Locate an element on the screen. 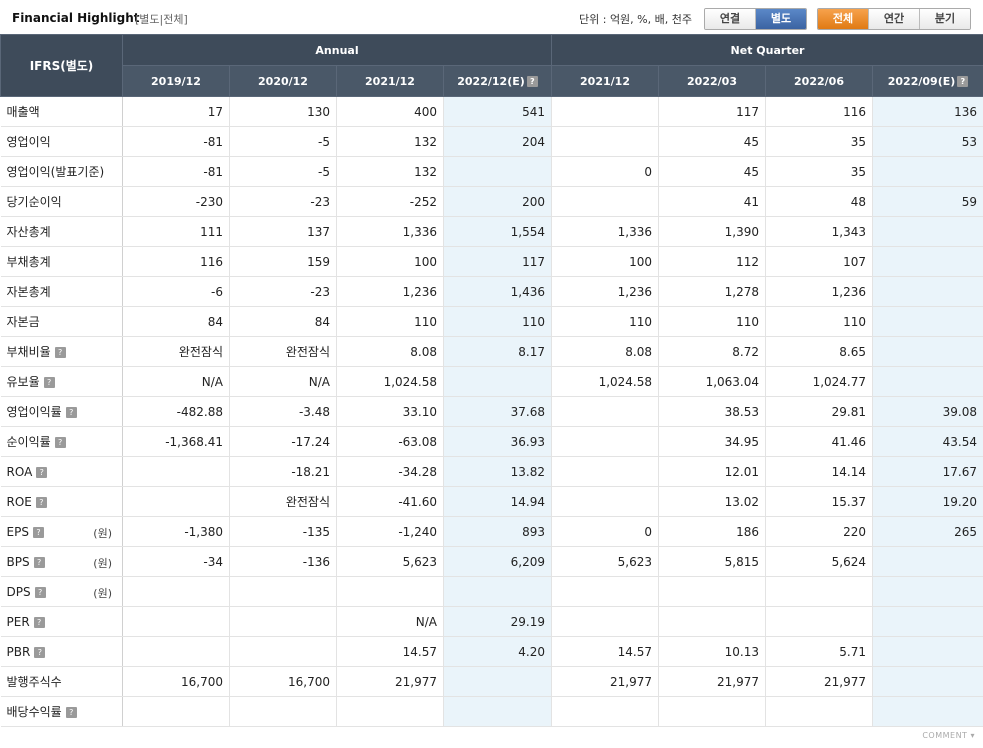 This screenshot has height=748, width=983. row-label-cell: 발행주식수 is located at coordinates (61, 681).